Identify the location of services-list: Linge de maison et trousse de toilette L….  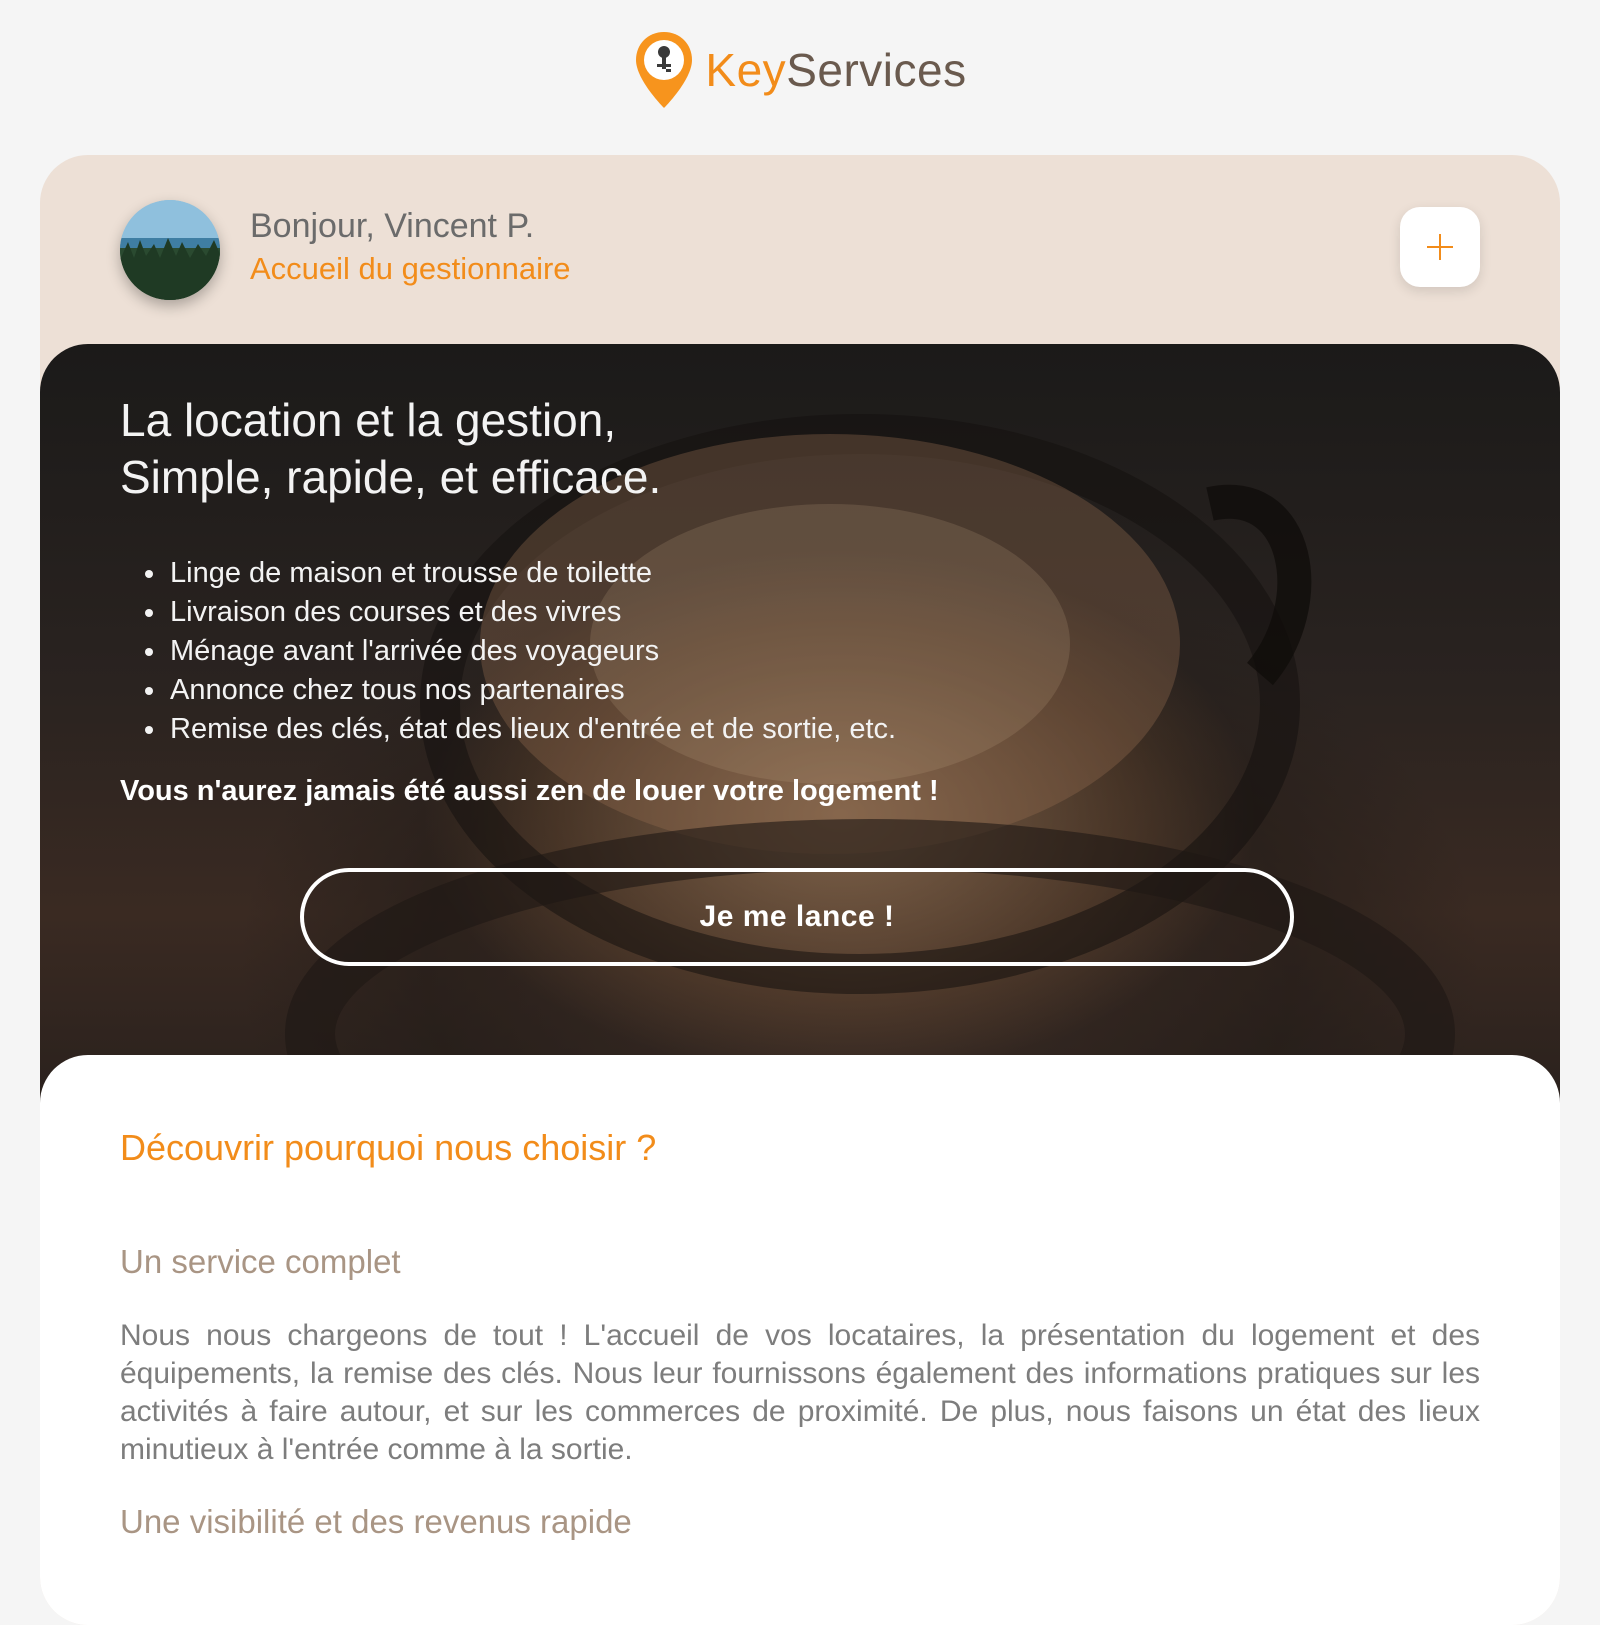
(508, 651).